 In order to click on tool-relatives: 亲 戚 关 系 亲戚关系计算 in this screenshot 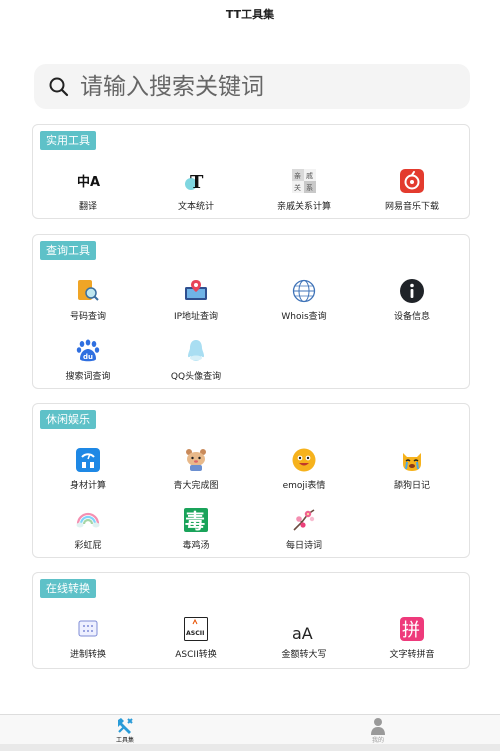, I will do `click(304, 194)`.